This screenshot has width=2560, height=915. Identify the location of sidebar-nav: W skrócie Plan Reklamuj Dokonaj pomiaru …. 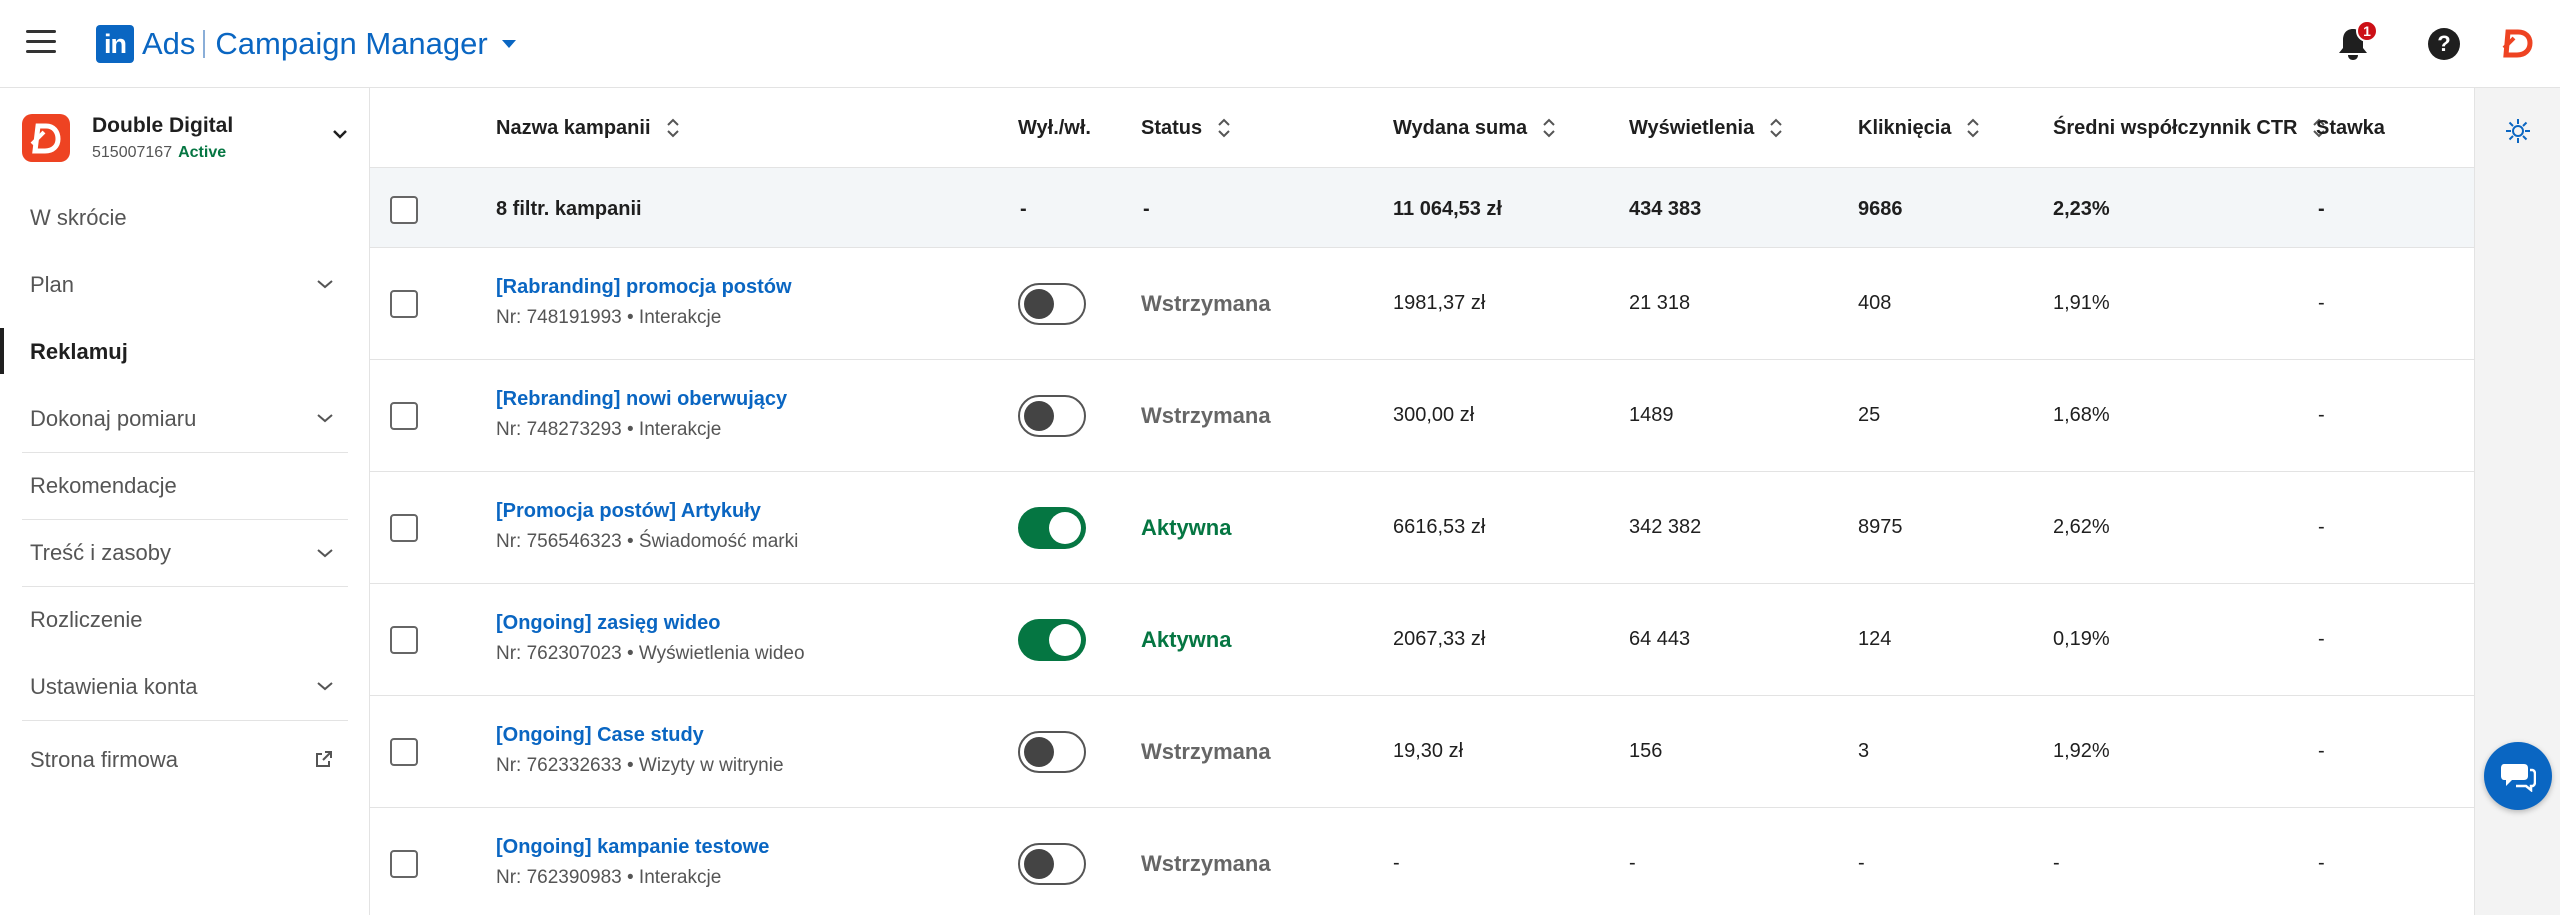
(185, 491).